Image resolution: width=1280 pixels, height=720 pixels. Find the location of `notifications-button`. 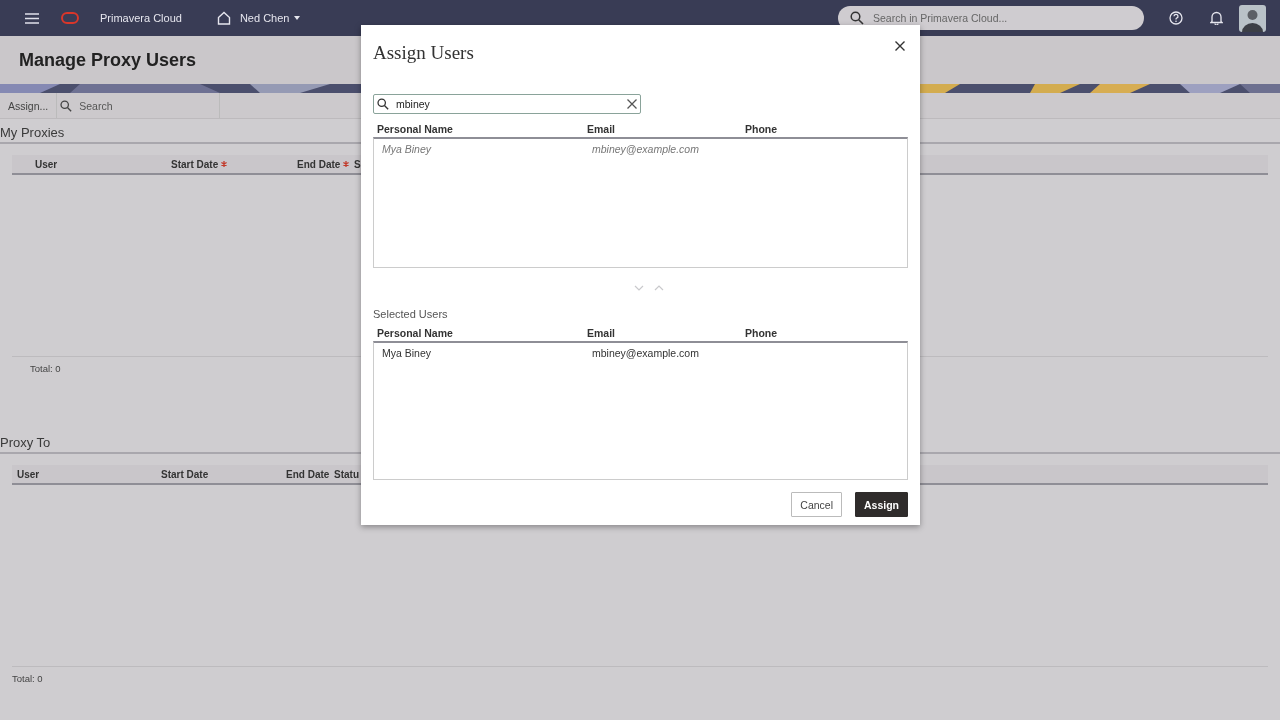

notifications-button is located at coordinates (1216, 18).